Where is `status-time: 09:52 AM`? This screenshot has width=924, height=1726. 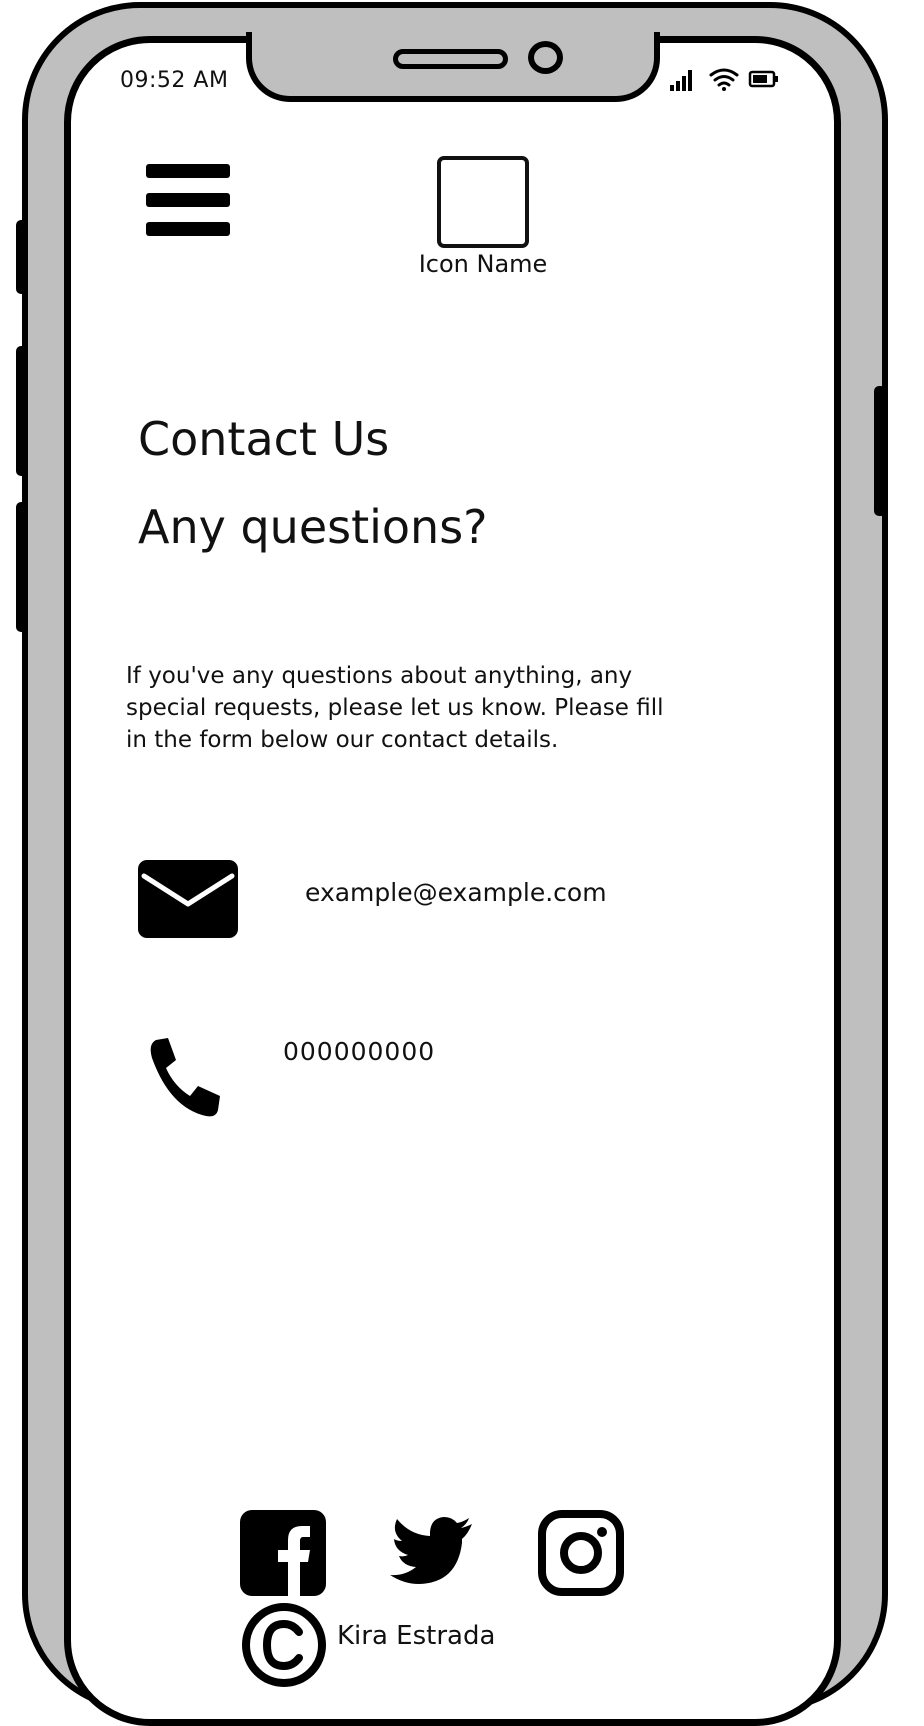 status-time: 09:52 AM is located at coordinates (174, 80).